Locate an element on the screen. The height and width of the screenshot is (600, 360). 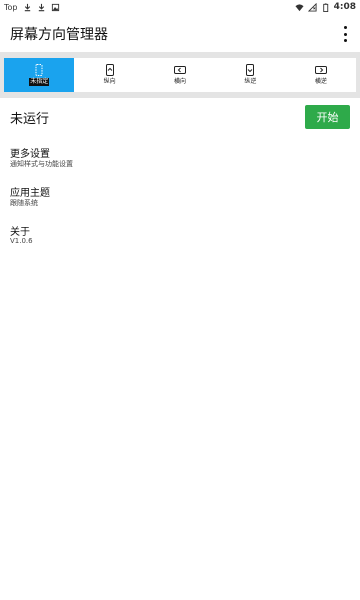
setting-title: 应用主题 is located at coordinates (30, 193).